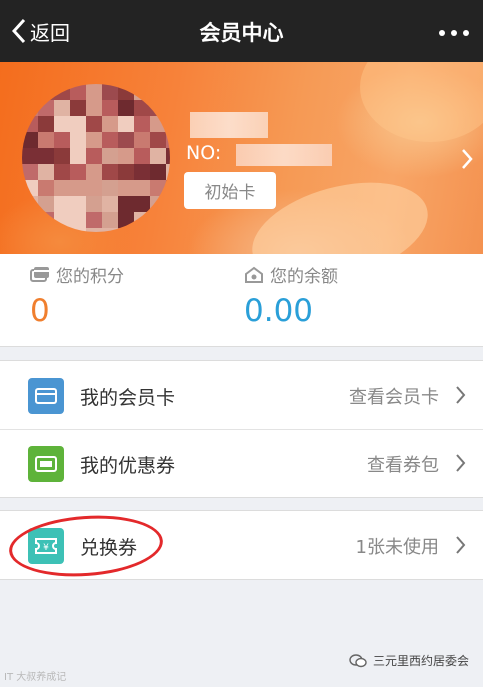 Image resolution: width=483 pixels, height=687 pixels. What do you see at coordinates (254, 274) in the screenshot?
I see `wallet-icon` at bounding box center [254, 274].